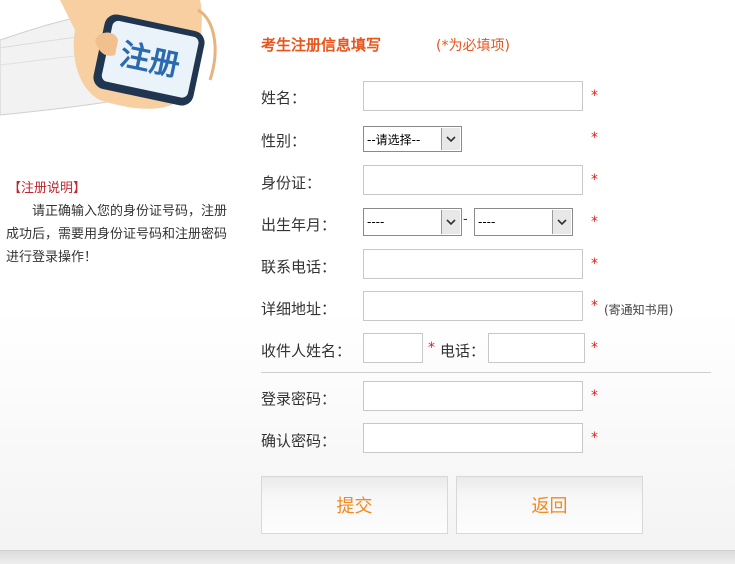 The image size is (735, 564). I want to click on address-hint: (寄通知书用), so click(639, 310).